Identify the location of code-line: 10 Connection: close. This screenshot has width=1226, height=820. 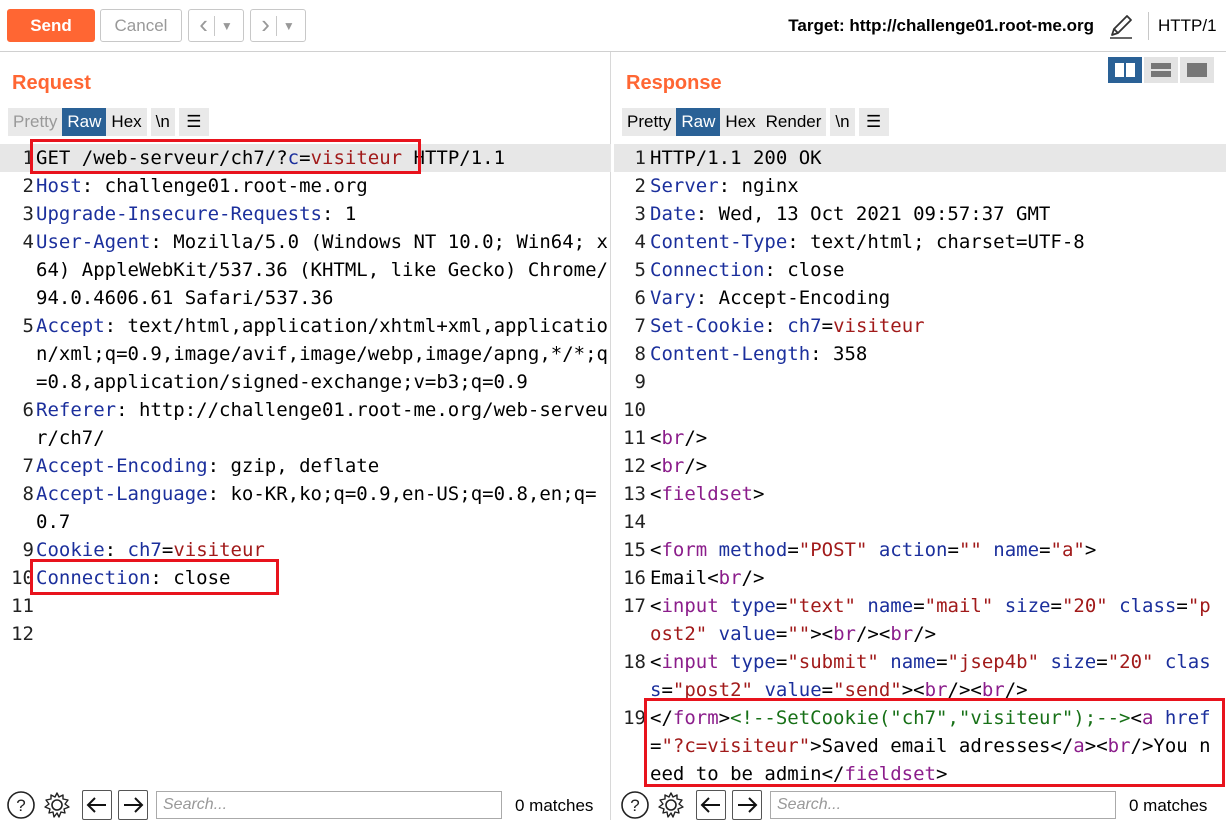
(121, 578).